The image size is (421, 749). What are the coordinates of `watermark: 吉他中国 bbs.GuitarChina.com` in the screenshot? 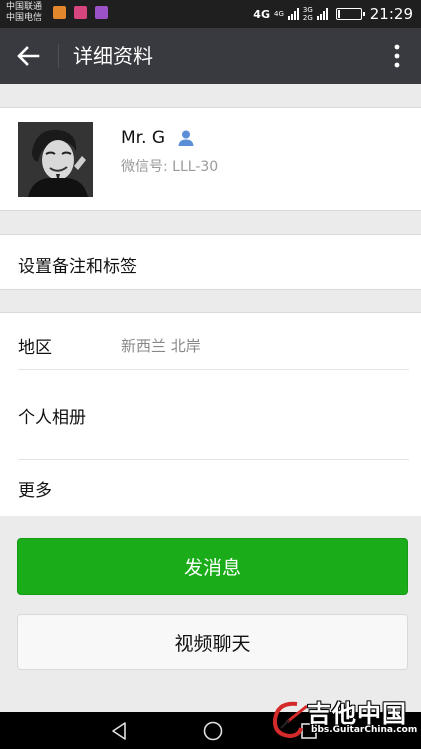 It's located at (342, 719).